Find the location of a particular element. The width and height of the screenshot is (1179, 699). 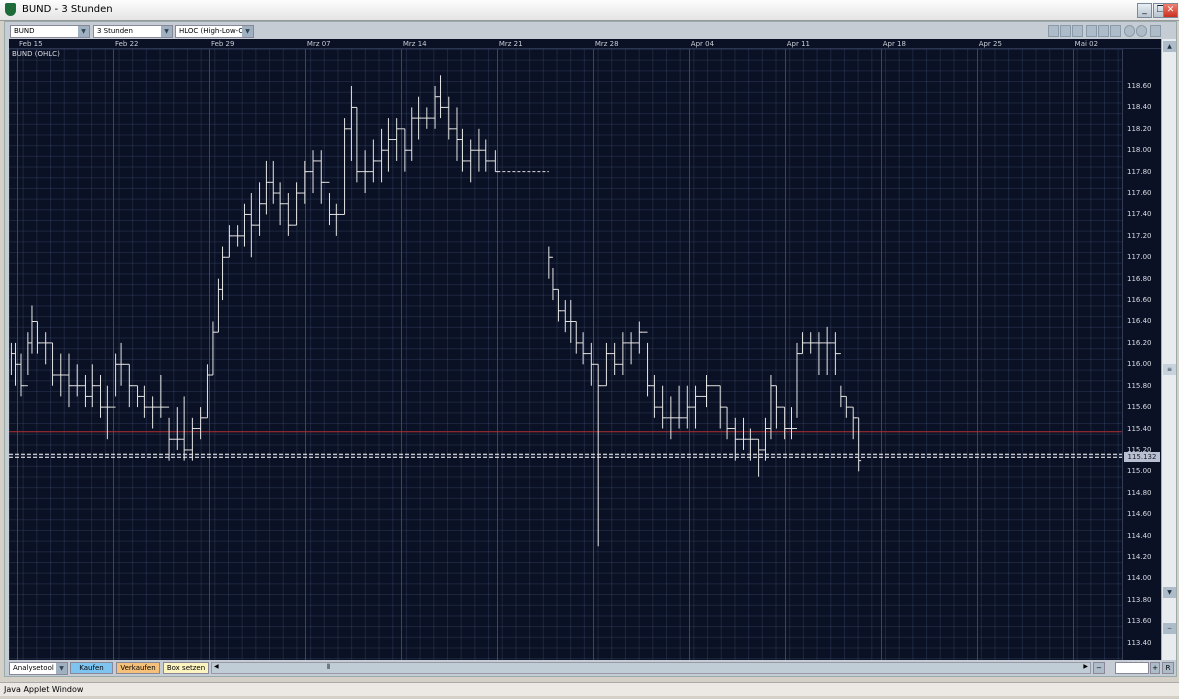

chart-type-value: HLOC (High-Low-Op is located at coordinates (214, 31).